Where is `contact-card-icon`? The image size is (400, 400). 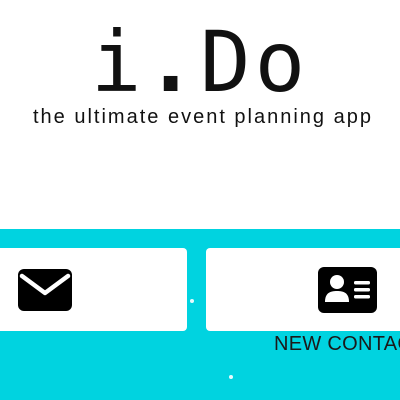
contact-card-icon is located at coordinates (347, 290).